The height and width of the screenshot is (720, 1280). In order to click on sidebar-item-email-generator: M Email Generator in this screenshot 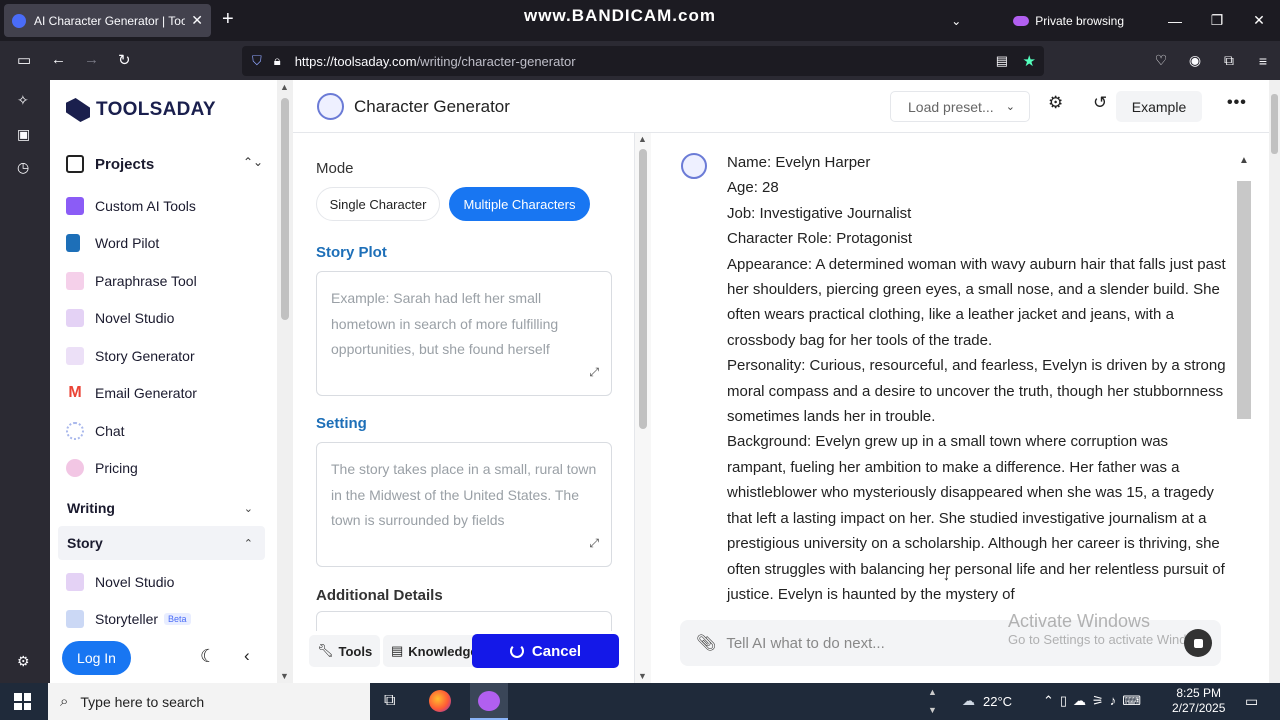, I will do `click(131, 393)`.